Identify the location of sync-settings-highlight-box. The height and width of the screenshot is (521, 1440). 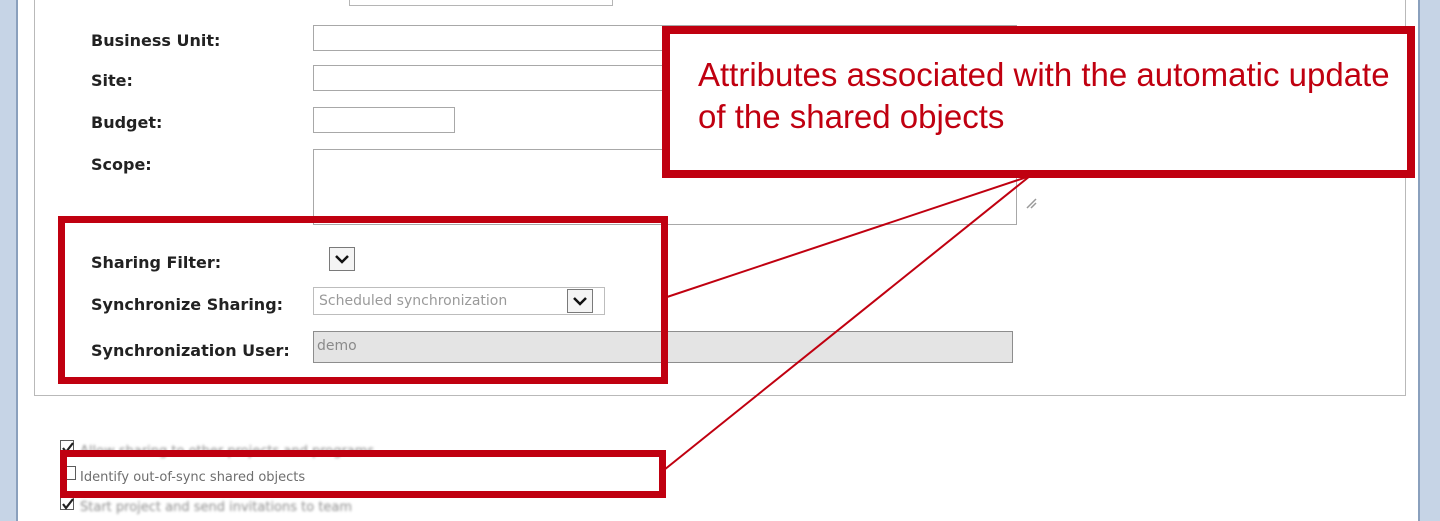
(363, 300).